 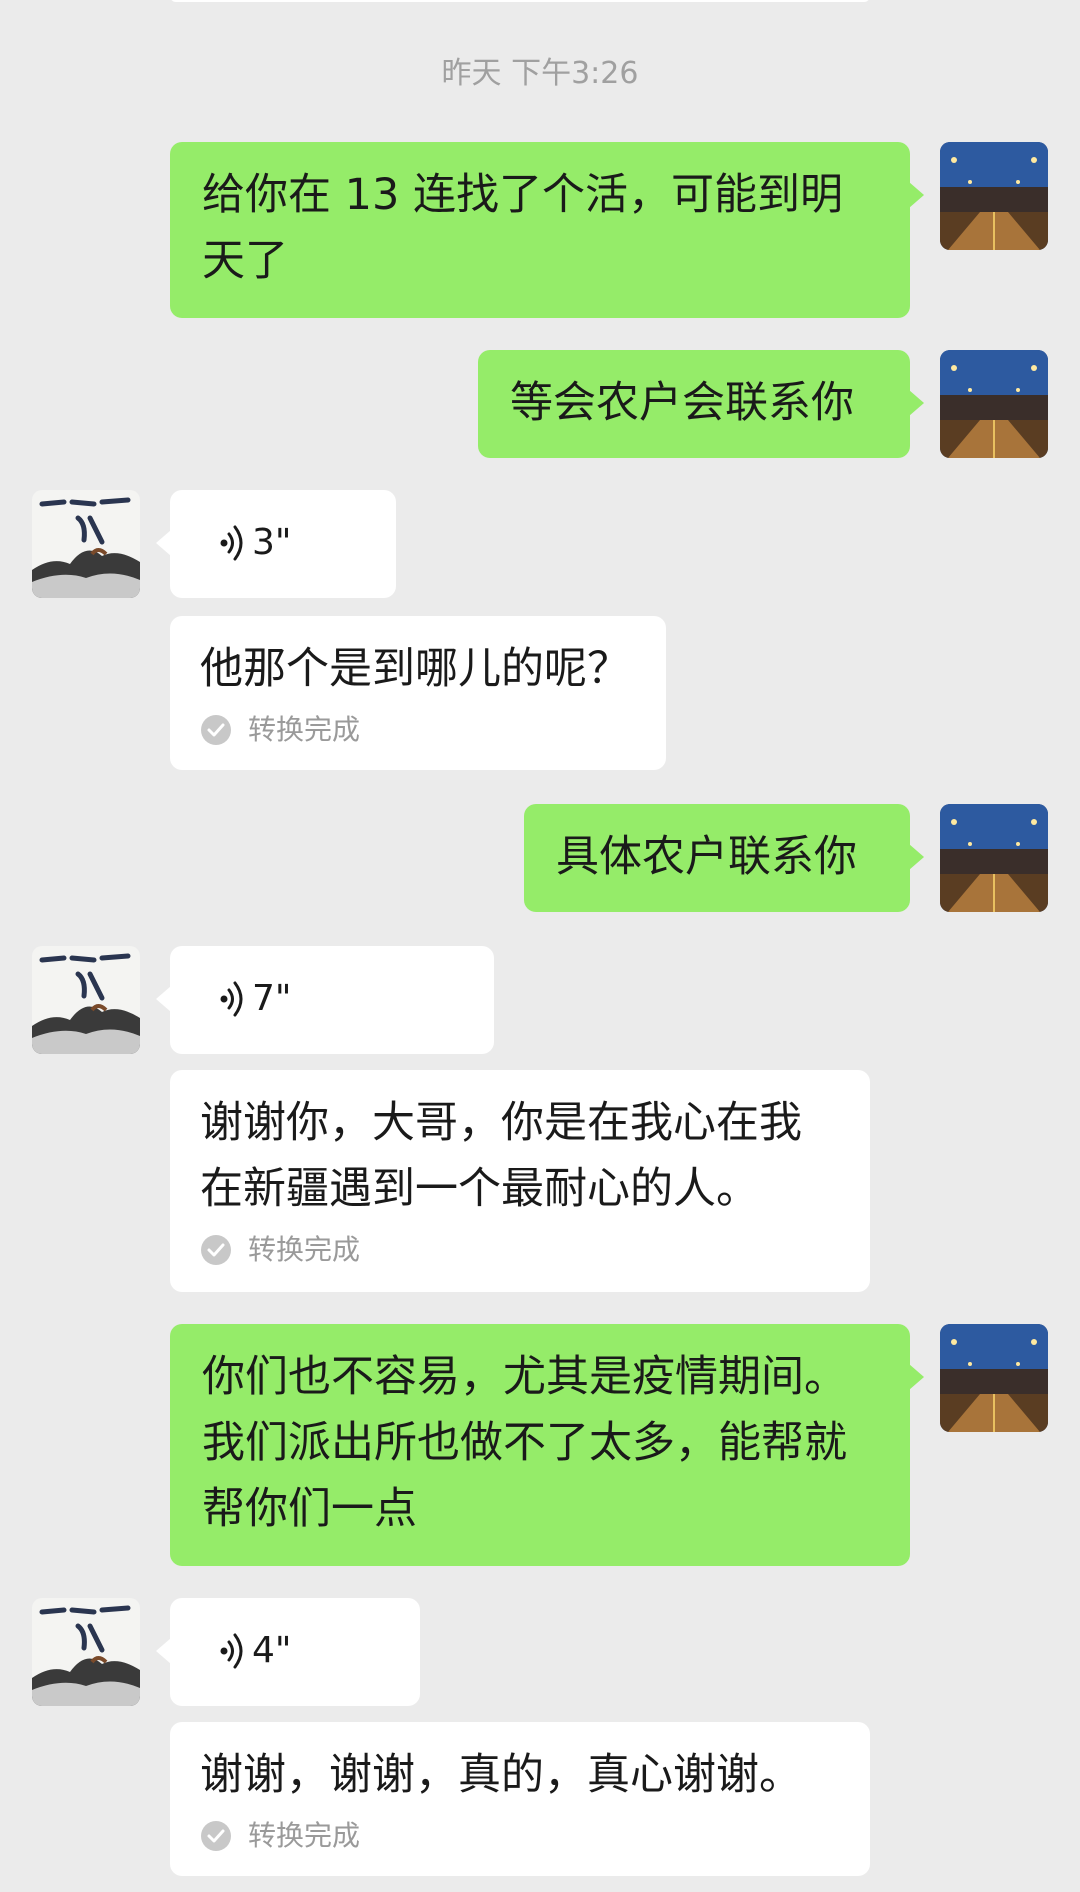 I want to click on sent-message-bubble: 具体农户联系你, so click(x=724, y=858).